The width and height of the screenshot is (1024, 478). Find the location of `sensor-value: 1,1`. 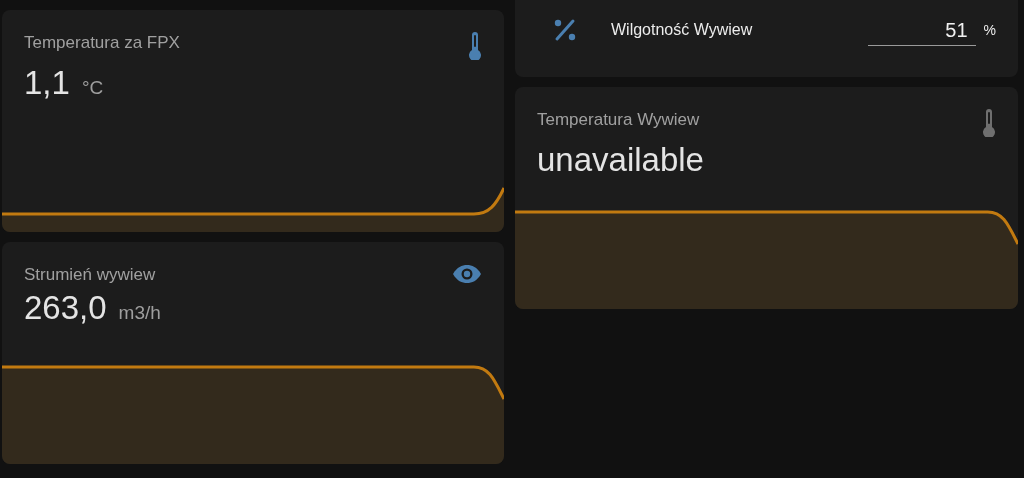

sensor-value: 1,1 is located at coordinates (47, 83).